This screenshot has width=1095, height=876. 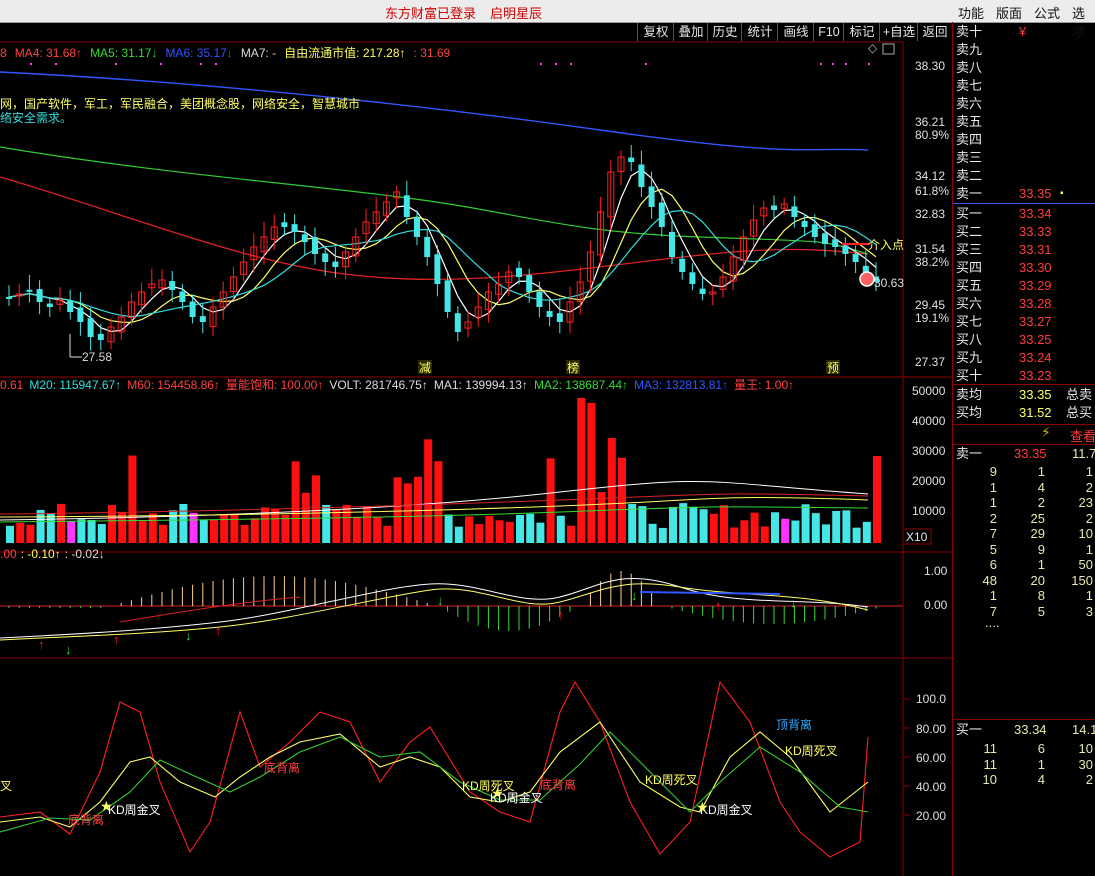 I want to click on ask-level: 卖六, so click(x=1025, y=104).